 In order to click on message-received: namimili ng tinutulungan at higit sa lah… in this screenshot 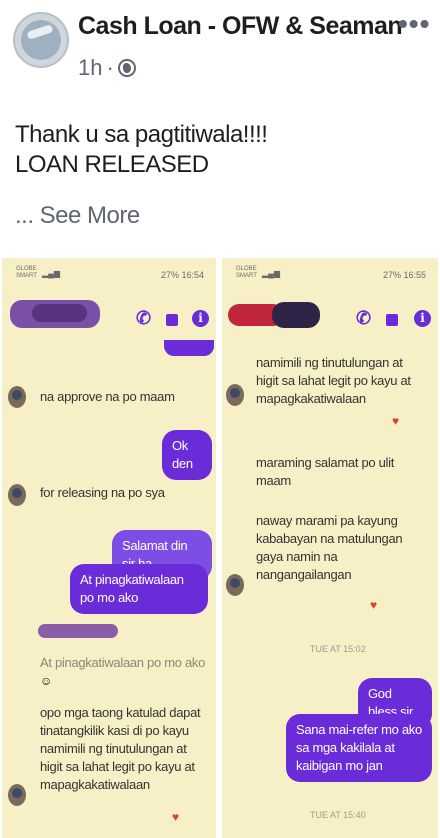, I will do `click(333, 380)`.